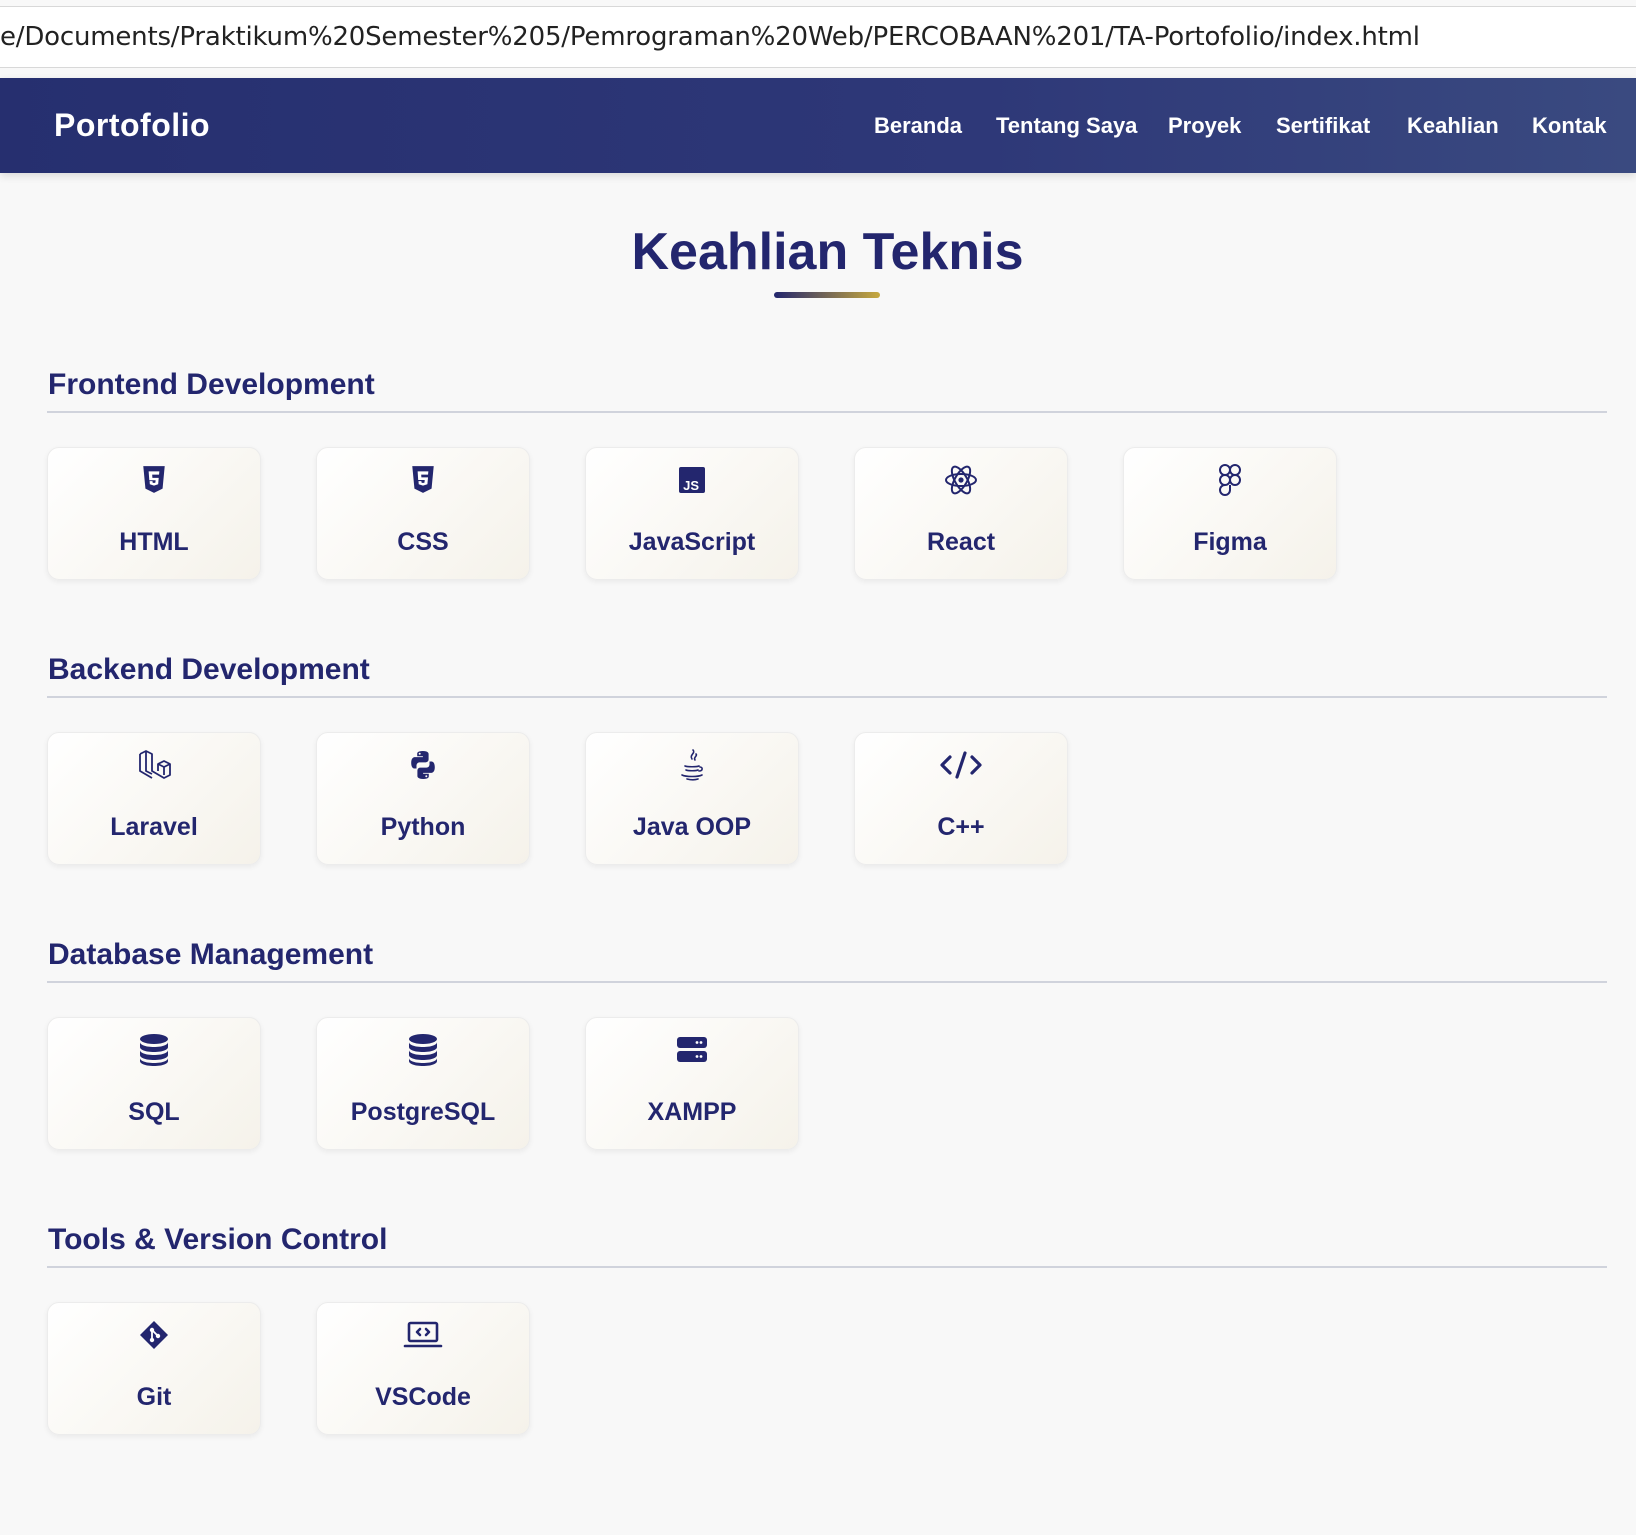 The height and width of the screenshot is (1535, 1636). Describe the element at coordinates (1230, 542) in the screenshot. I see `skill-label: Figma` at that location.